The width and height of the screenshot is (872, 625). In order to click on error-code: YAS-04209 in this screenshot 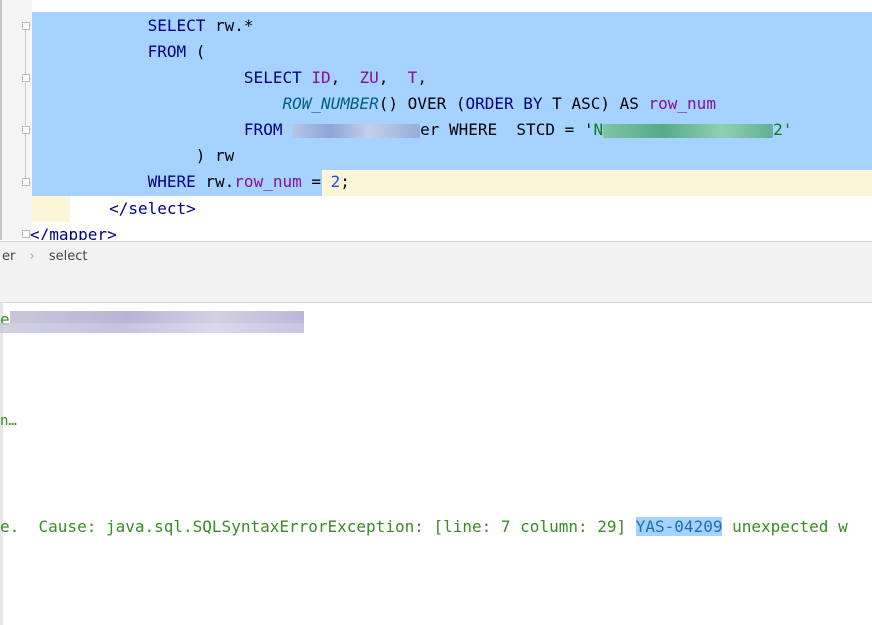, I will do `click(679, 526)`.